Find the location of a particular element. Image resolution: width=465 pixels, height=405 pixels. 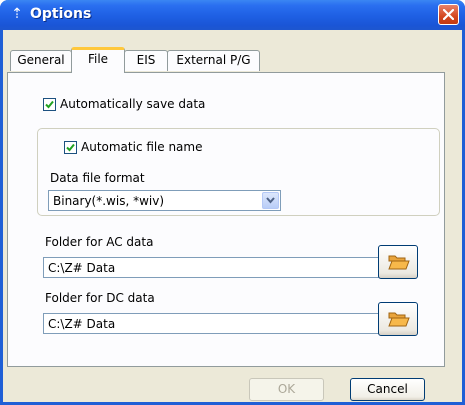

ac-browse-button is located at coordinates (398, 262).